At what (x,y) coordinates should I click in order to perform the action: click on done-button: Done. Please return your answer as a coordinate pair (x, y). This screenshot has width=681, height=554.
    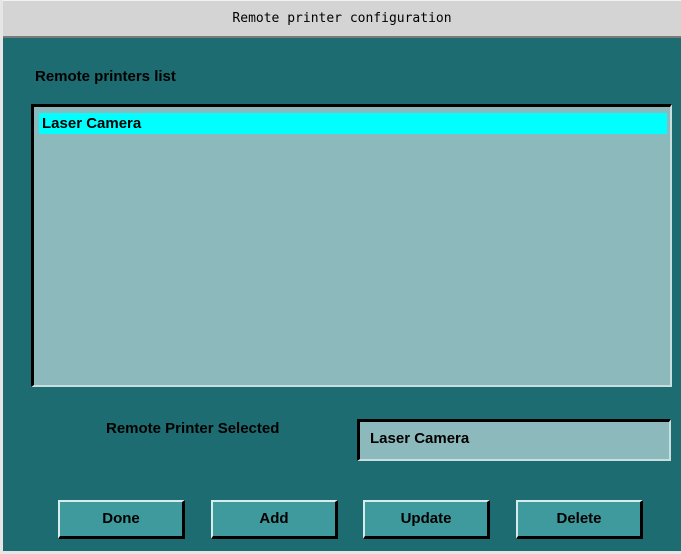
    Looking at the image, I should click on (121, 519).